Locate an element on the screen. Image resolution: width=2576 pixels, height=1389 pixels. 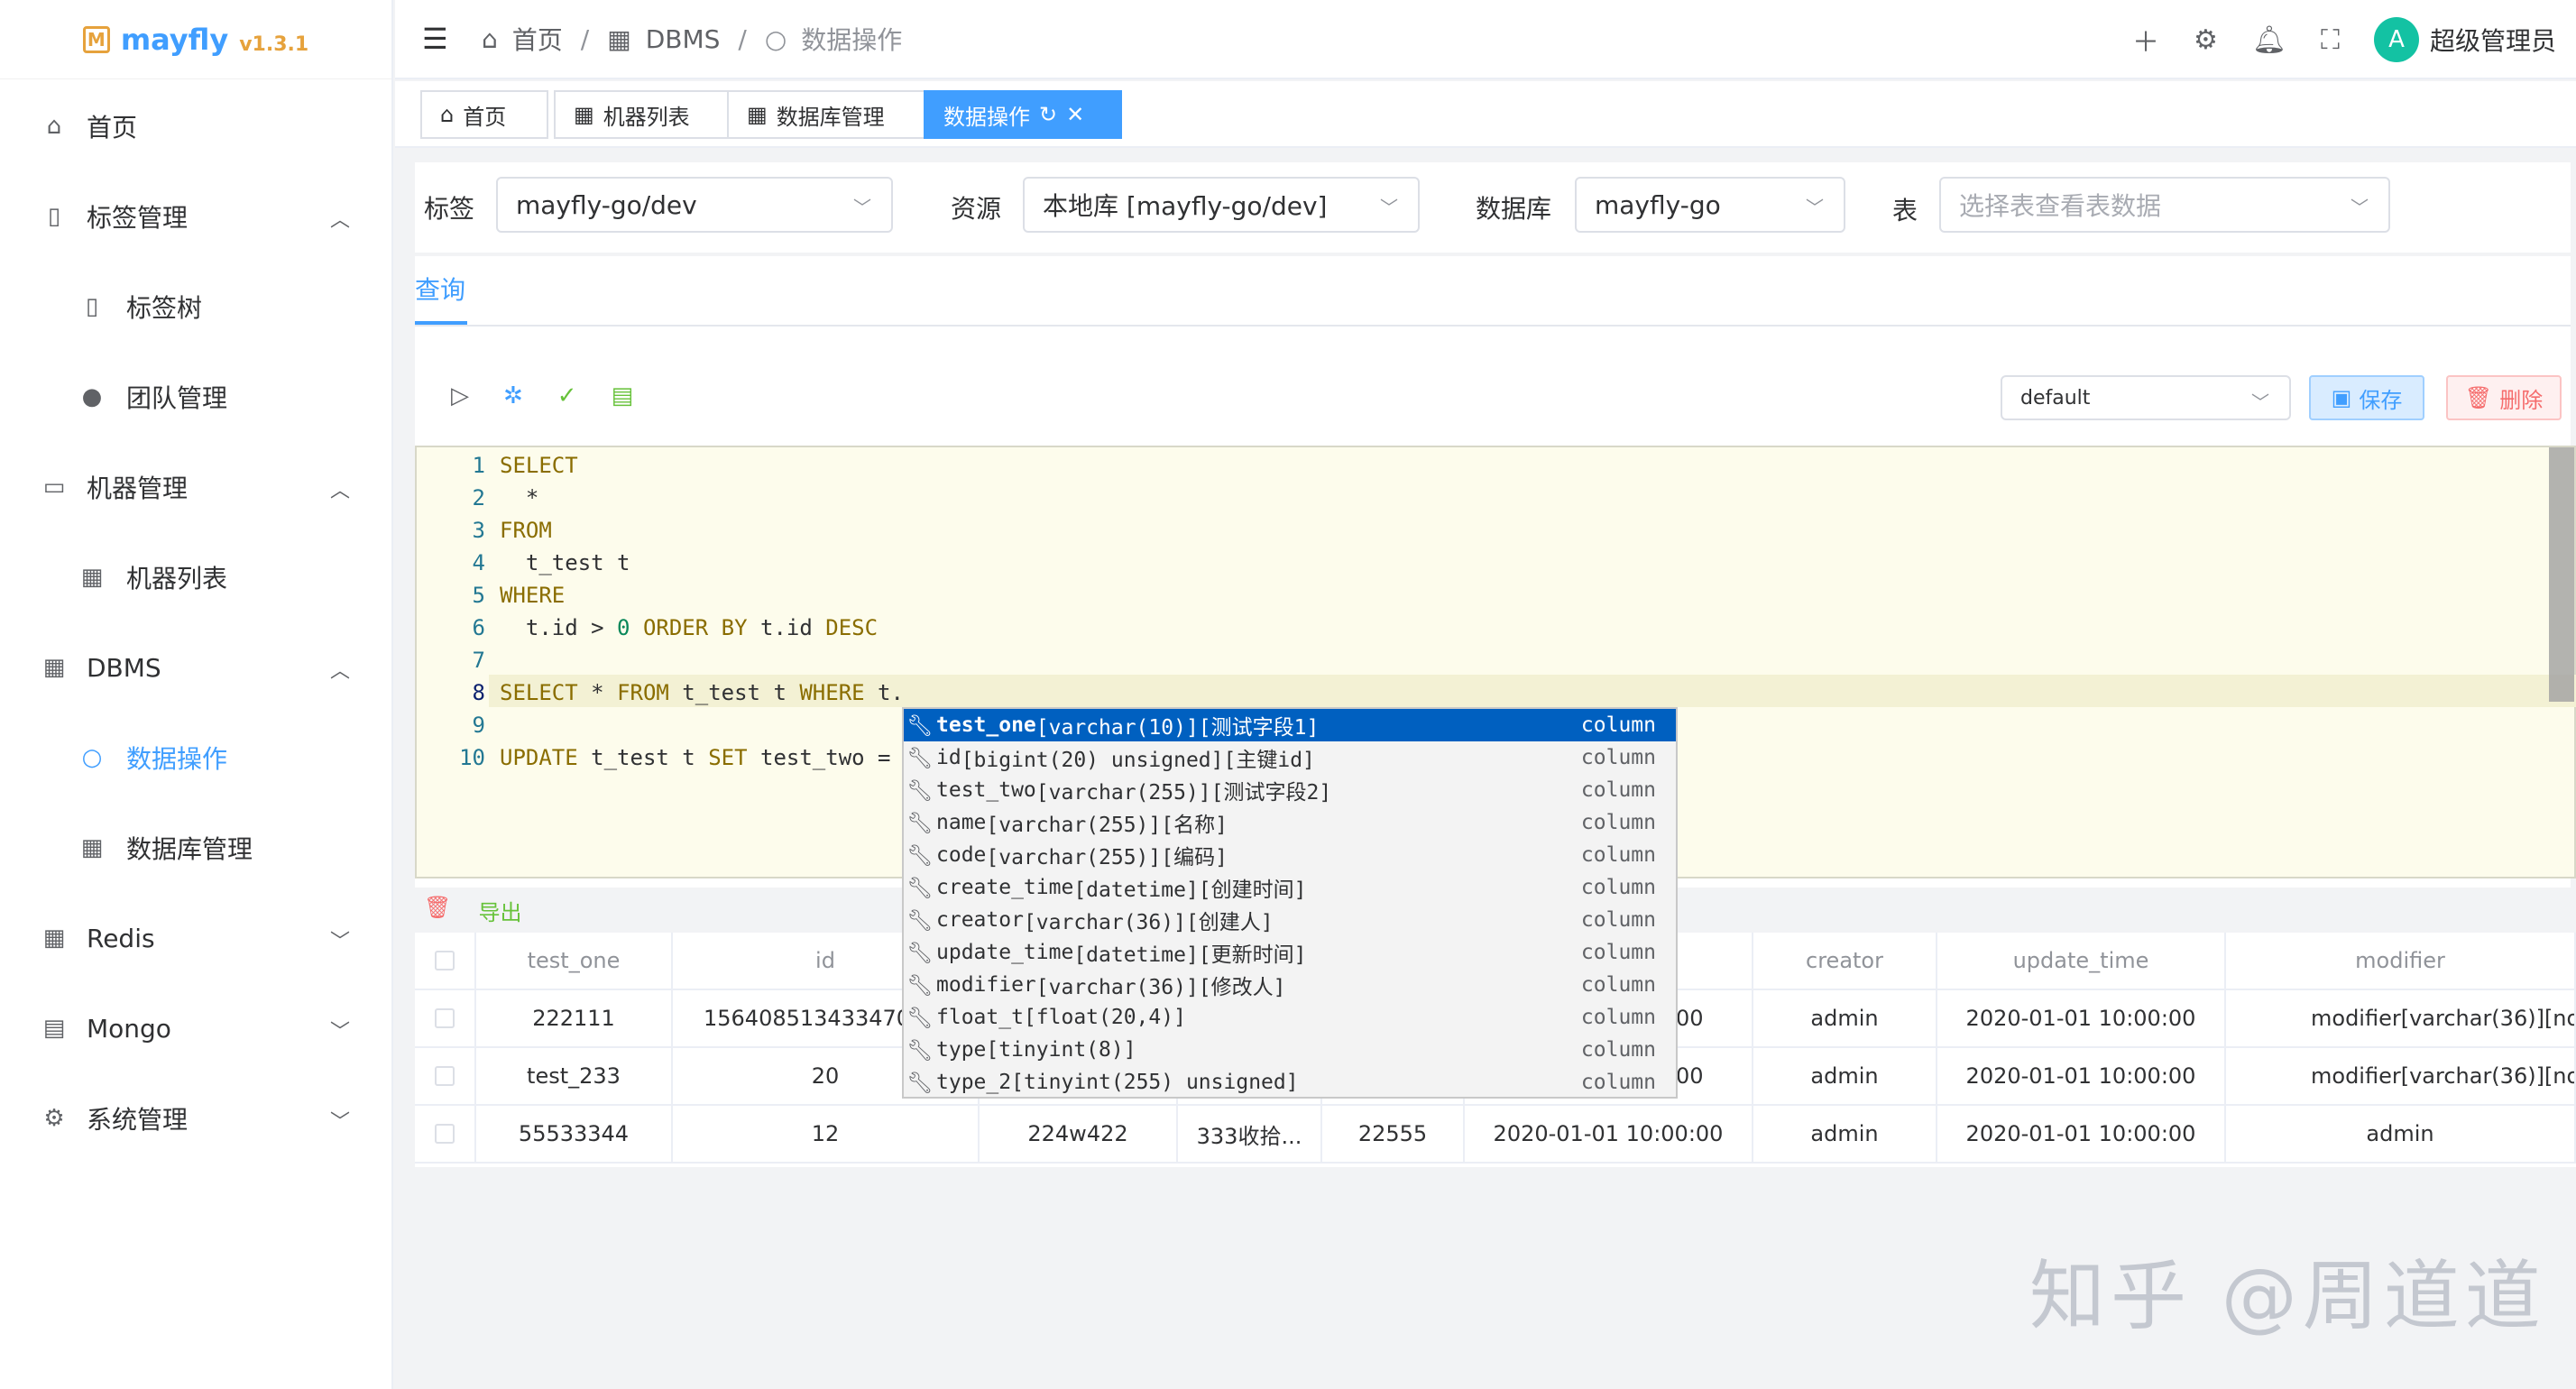
suggestion-kind: column is located at coordinates (1618, 1017).